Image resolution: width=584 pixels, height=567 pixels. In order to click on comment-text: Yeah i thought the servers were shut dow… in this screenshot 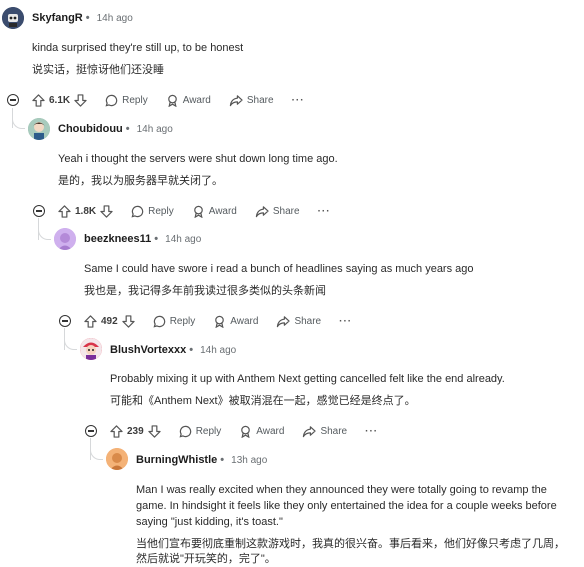, I will do `click(198, 159)`.